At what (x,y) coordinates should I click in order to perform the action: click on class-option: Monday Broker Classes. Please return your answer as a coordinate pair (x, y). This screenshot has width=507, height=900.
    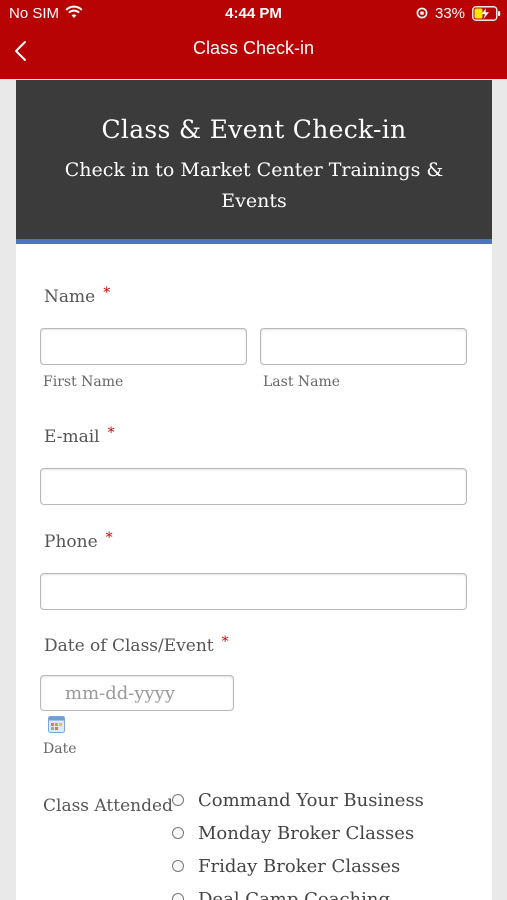
    Looking at the image, I should click on (322, 835).